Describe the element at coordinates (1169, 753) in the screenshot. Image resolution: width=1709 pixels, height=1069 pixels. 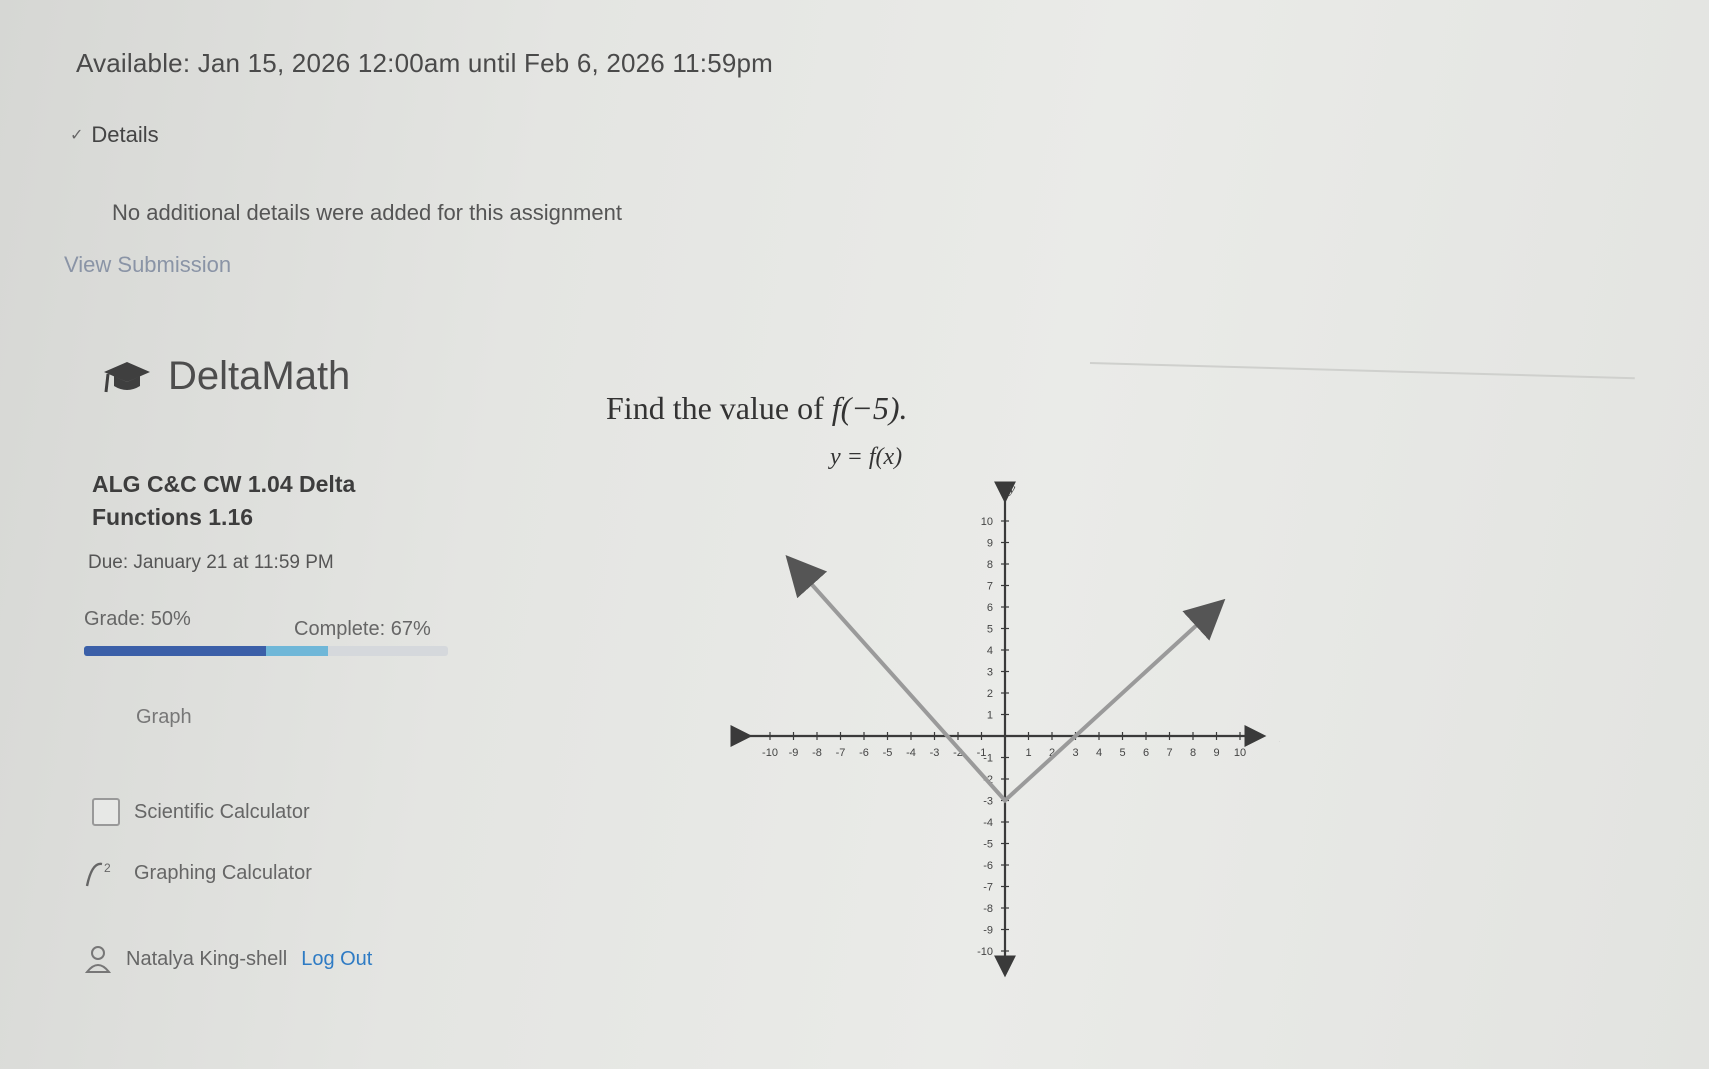
I see `x-tick-label: 7` at that location.